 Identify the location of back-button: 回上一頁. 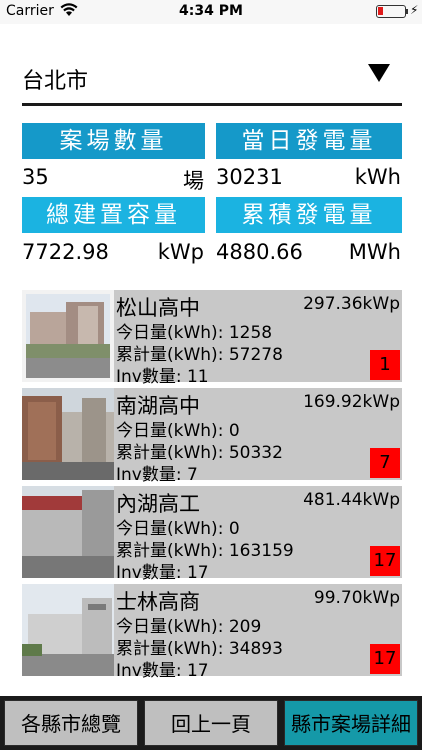
(211, 723).